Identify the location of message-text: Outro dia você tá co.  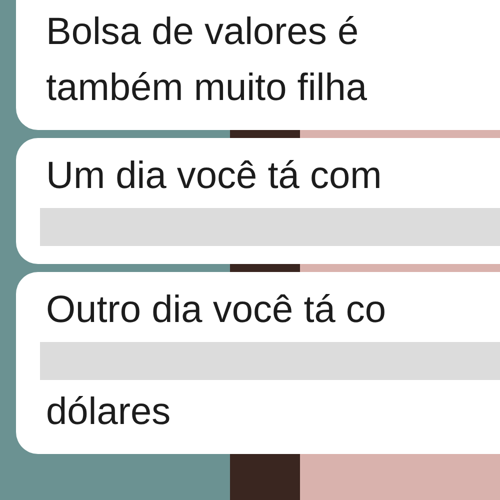
(217, 310).